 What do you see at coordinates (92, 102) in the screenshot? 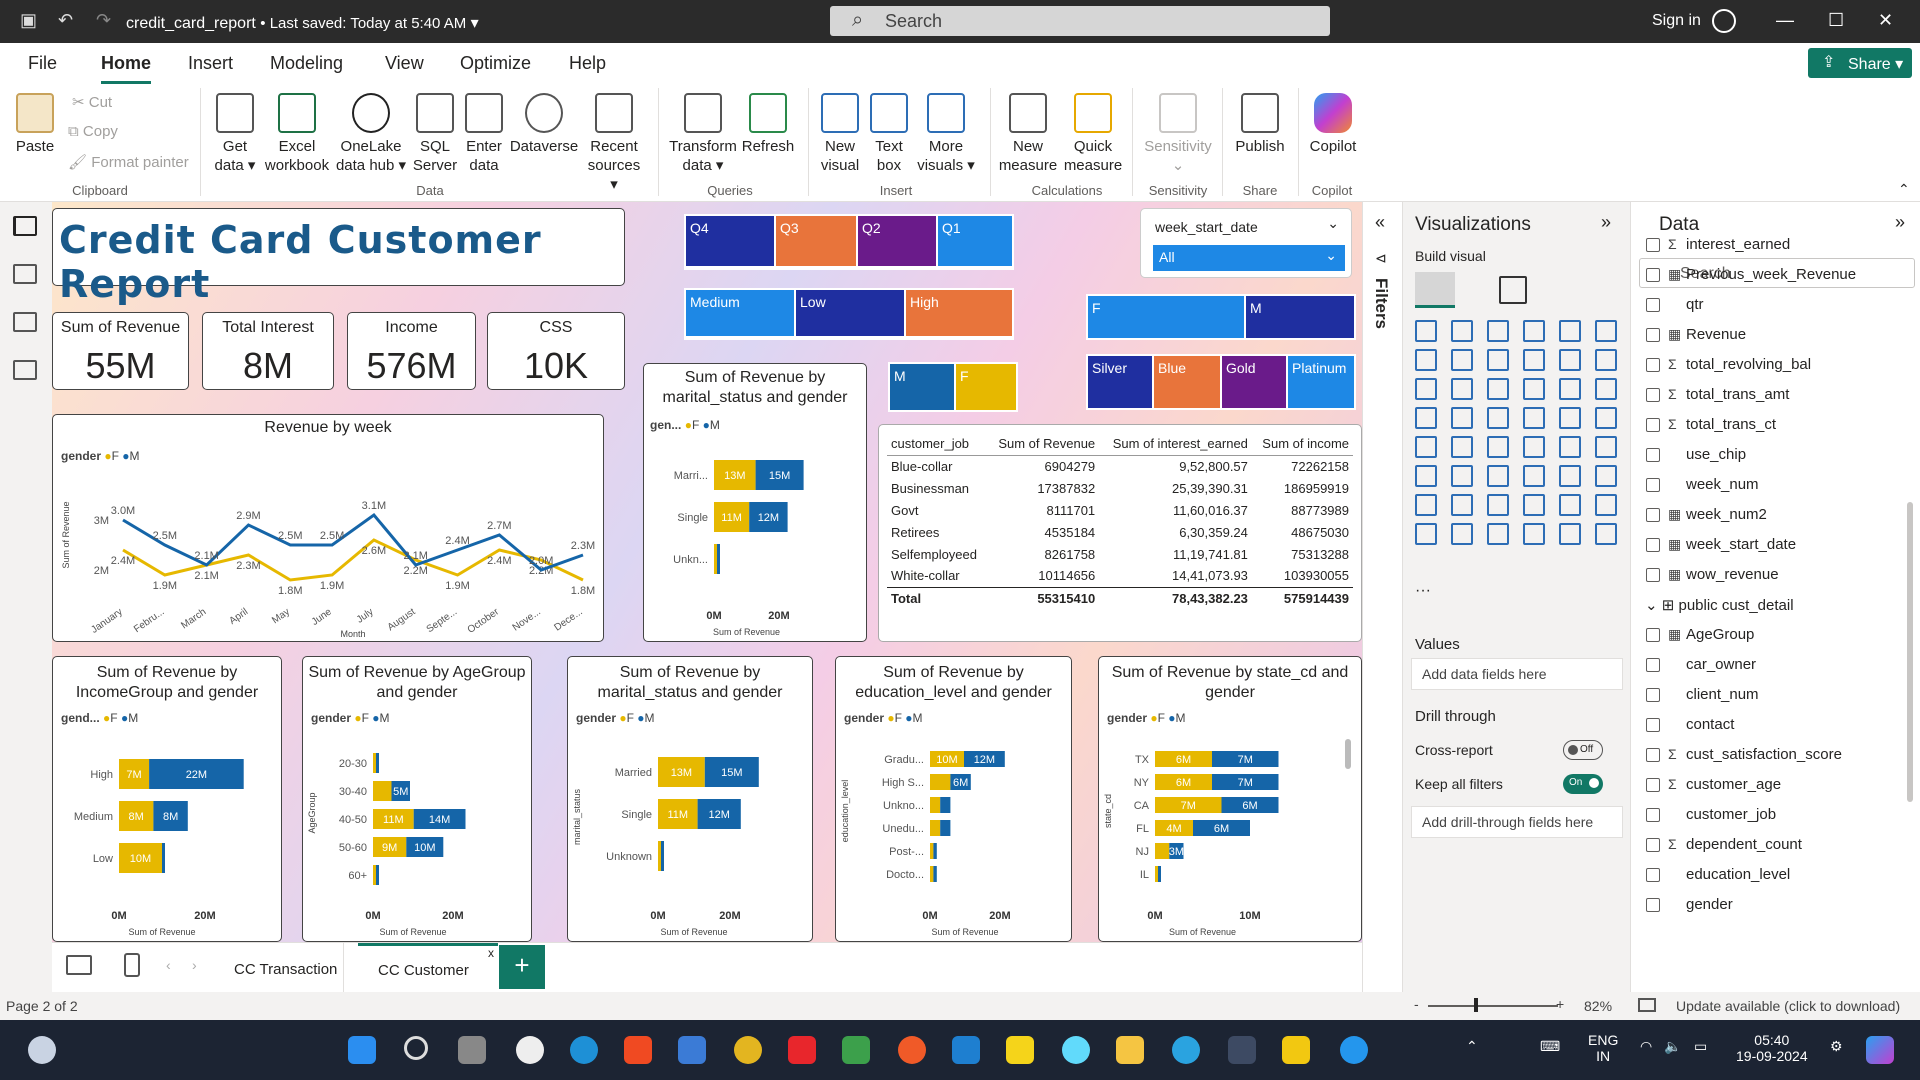
I see `cut-button: ✂ Cut` at bounding box center [92, 102].